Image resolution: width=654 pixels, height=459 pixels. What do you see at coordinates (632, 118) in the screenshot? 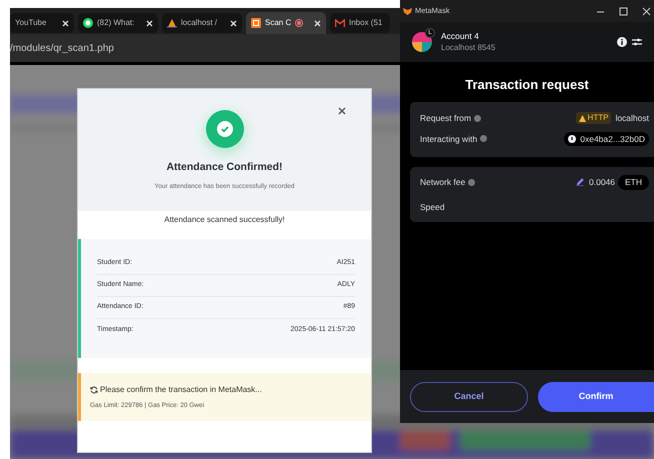
I see `origin-text: localhost` at bounding box center [632, 118].